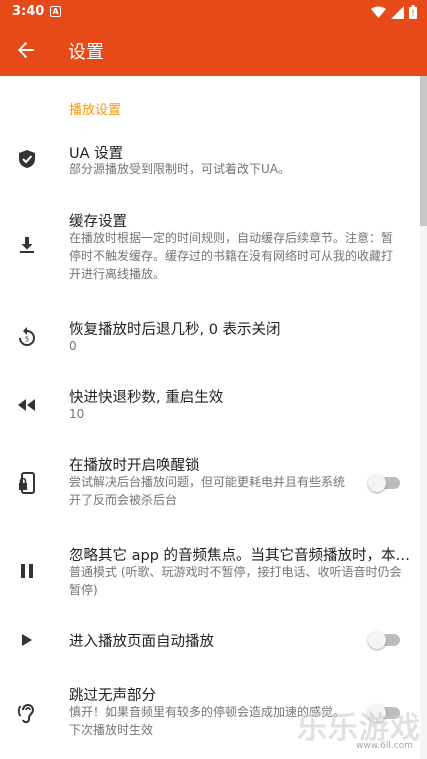 The width and height of the screenshot is (427, 759). I want to click on pref-title: 快进快退秒数, 重启生效, so click(146, 398).